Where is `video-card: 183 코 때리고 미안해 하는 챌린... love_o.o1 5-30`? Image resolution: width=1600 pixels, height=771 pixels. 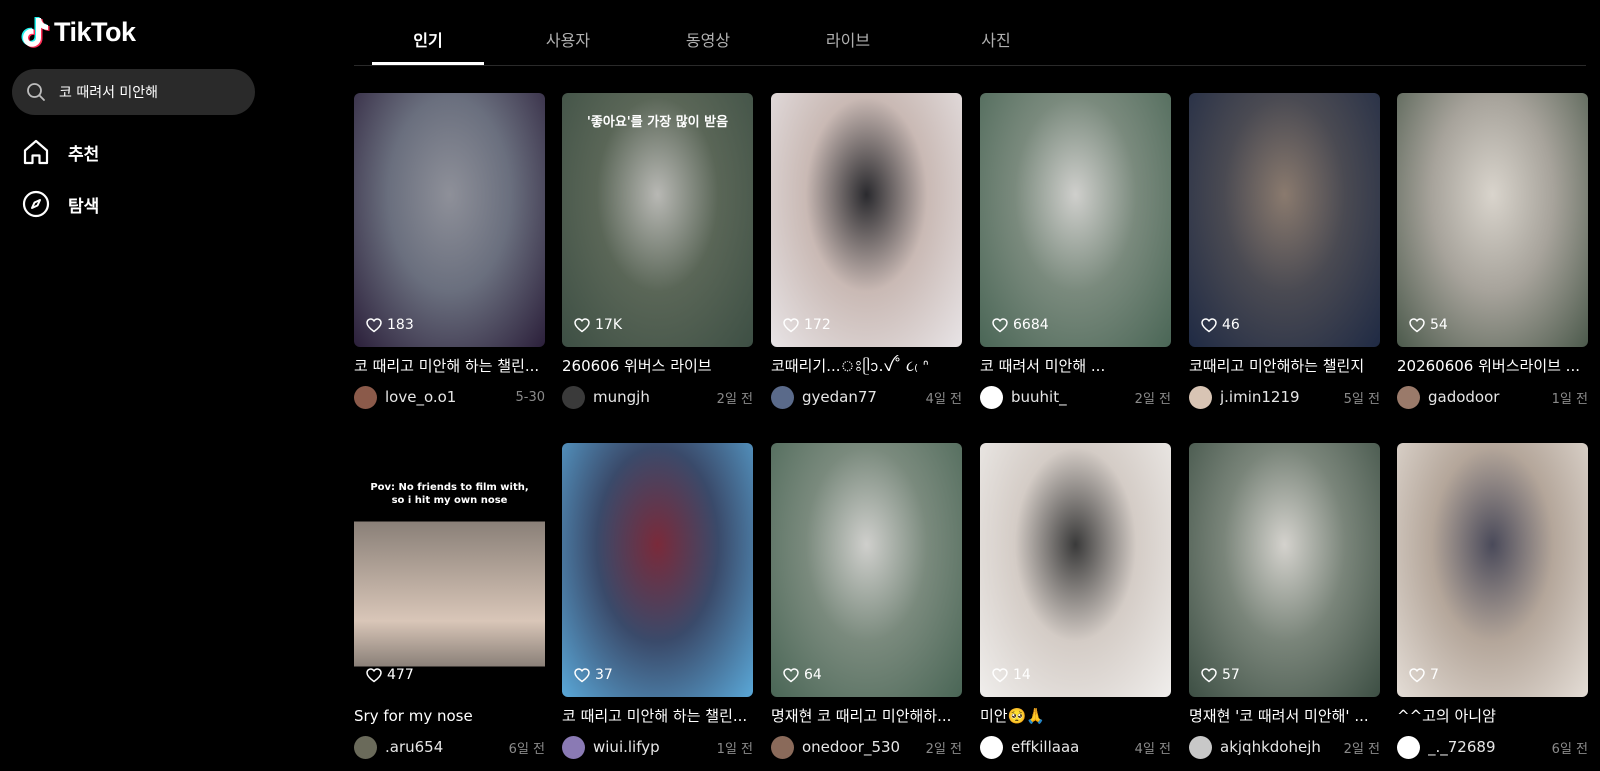
video-card: 183 코 때리고 미안해 하는 챌린... love_o.o1 5-30 is located at coordinates (449, 251).